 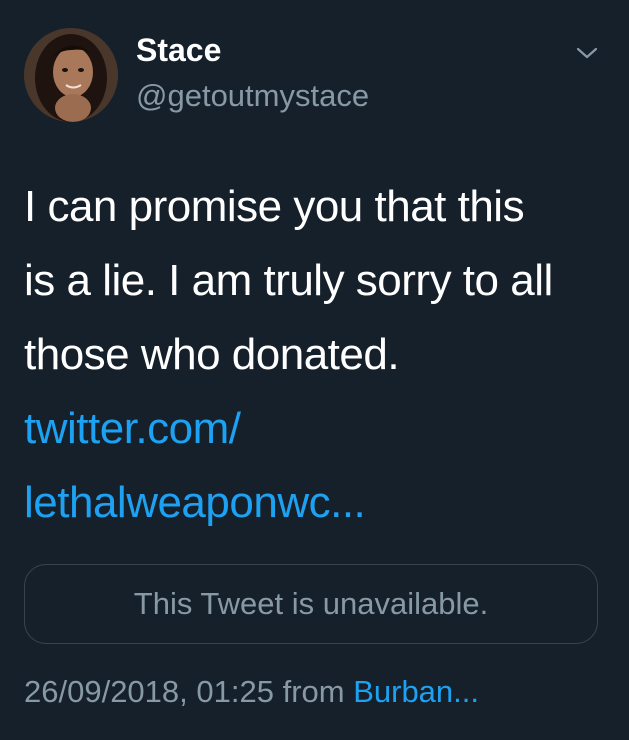 What do you see at coordinates (178, 50) in the screenshot?
I see `display-name: Stace` at bounding box center [178, 50].